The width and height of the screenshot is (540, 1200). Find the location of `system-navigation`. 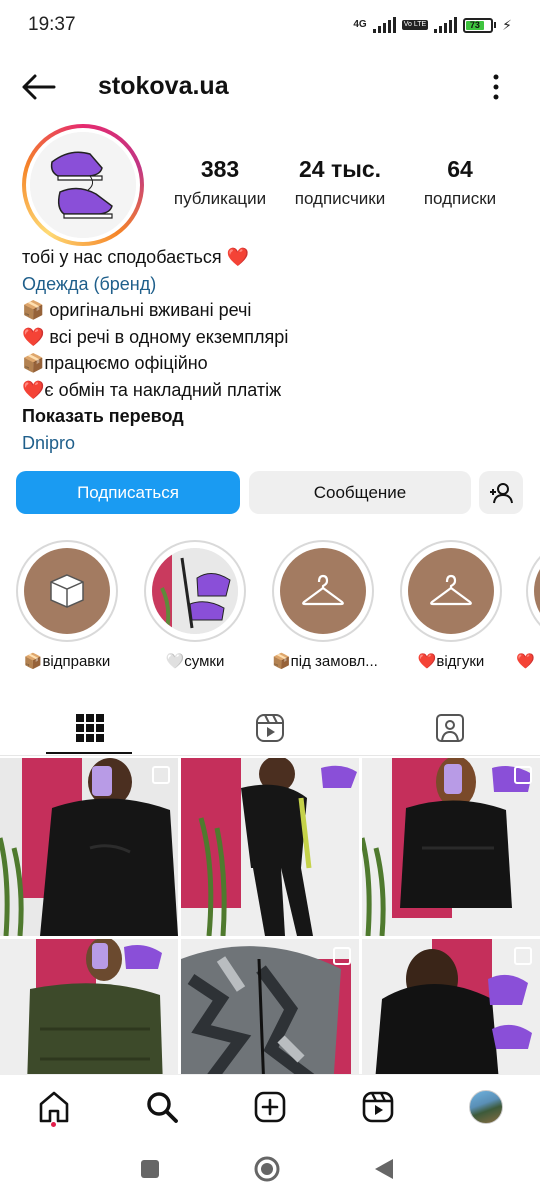

system-navigation is located at coordinates (270, 1169).